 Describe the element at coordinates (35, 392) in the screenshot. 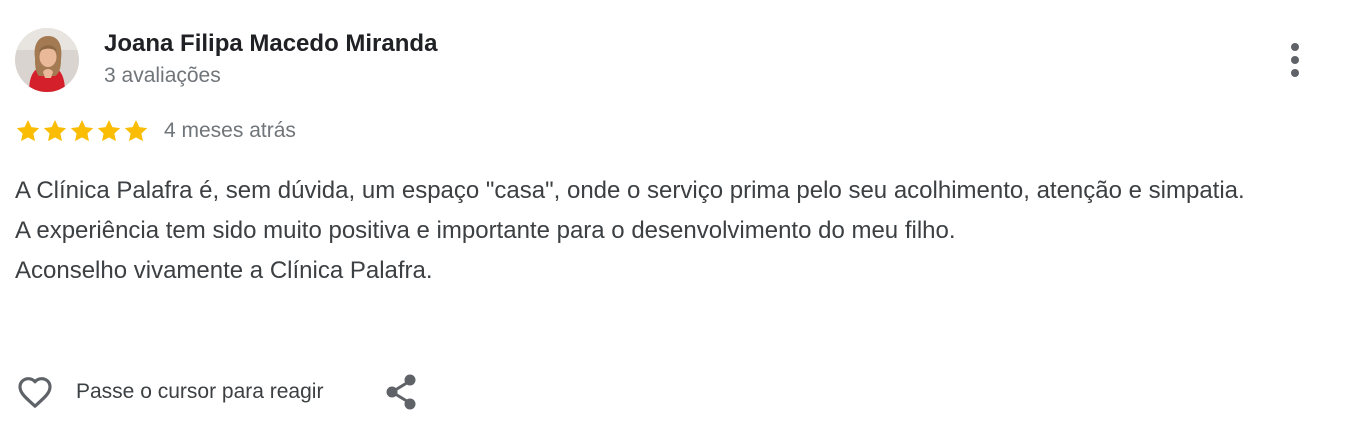

I see `heart-outline-icon` at that location.